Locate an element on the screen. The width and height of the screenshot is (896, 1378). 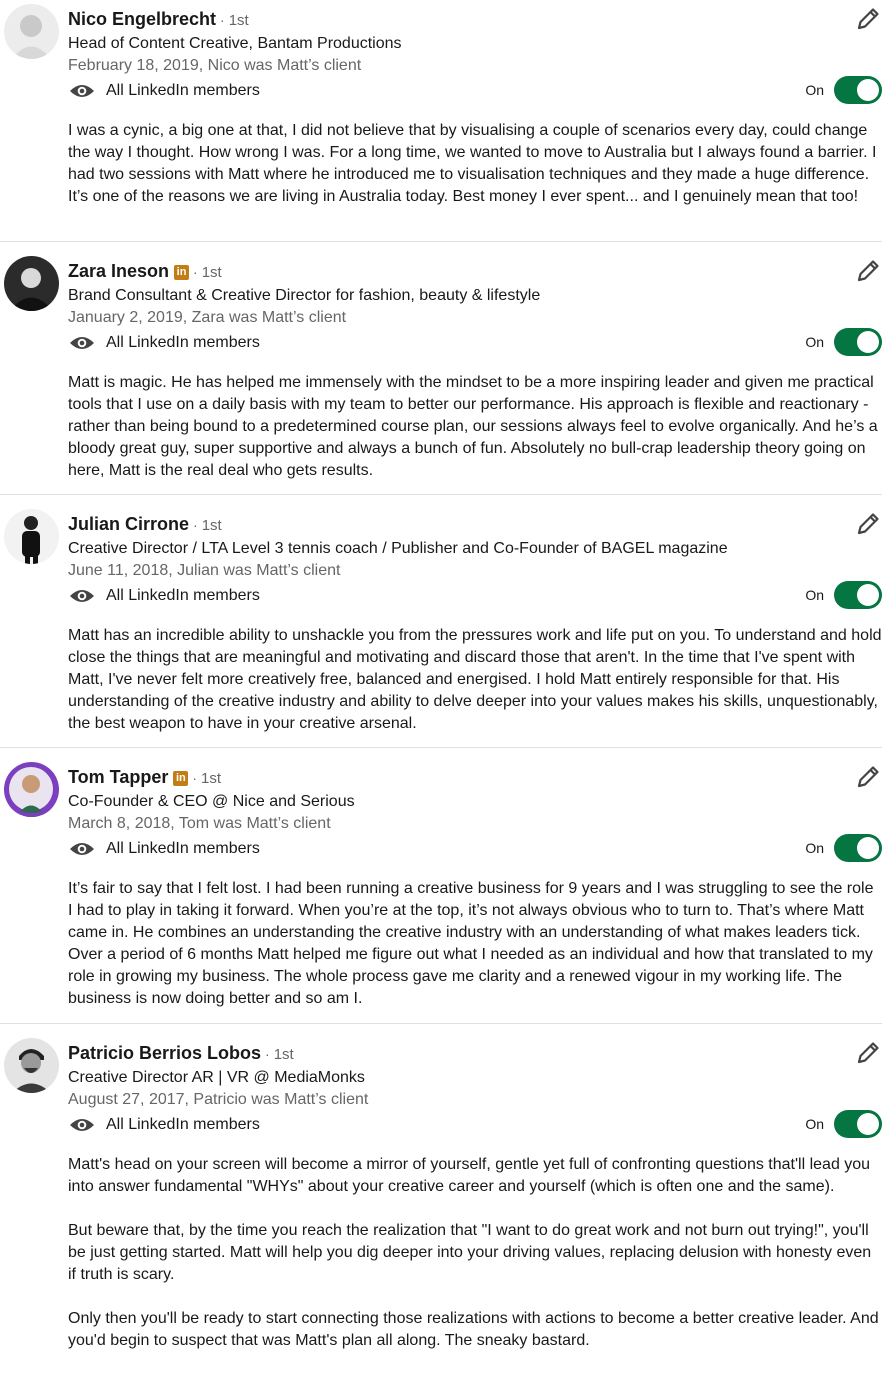
name-line: Julian Cirrone · 1st is located at coordinates (145, 524).